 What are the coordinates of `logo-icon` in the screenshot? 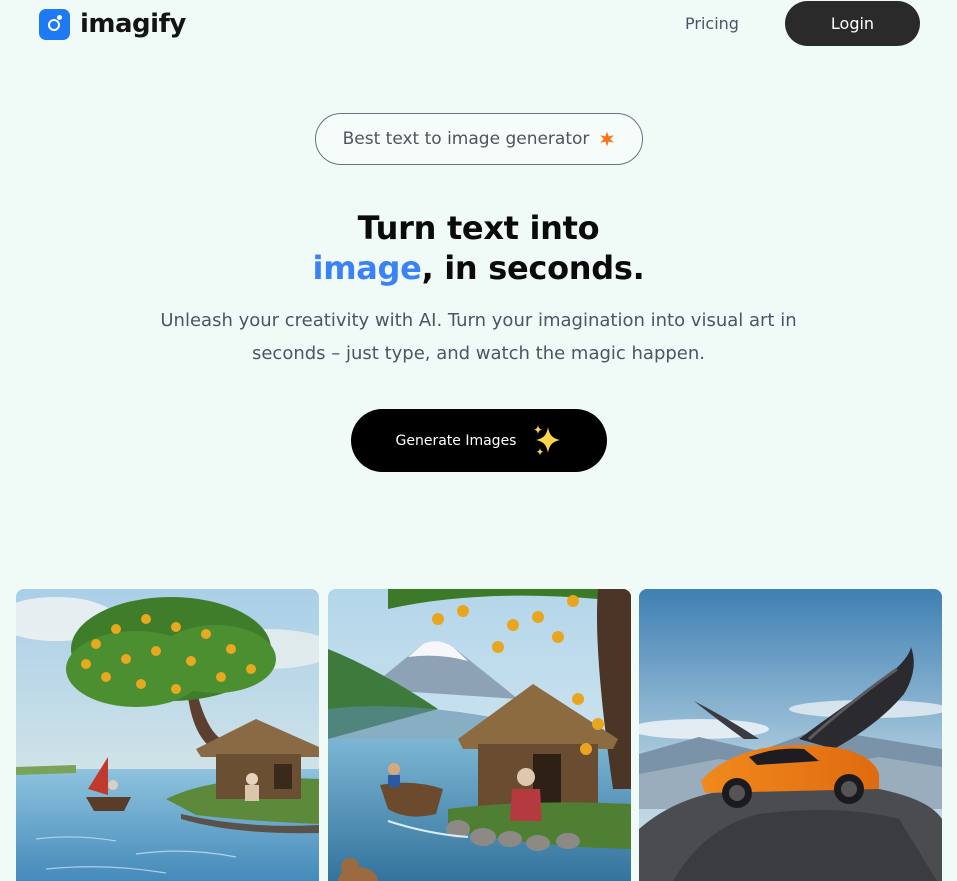 It's located at (54, 24).